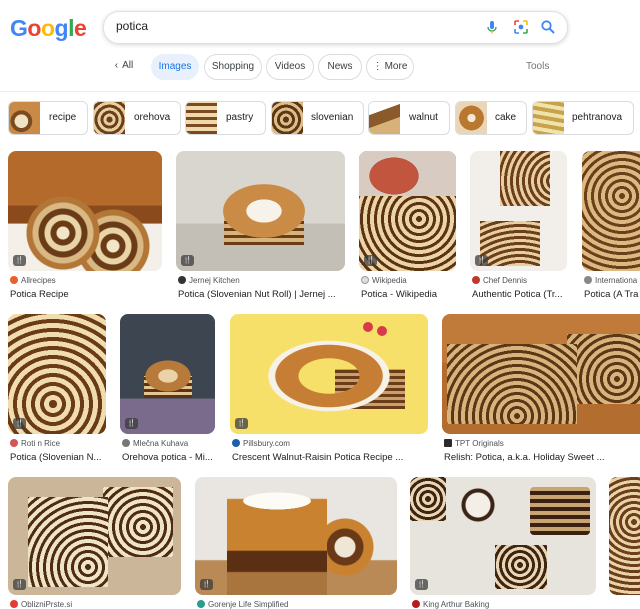  I want to click on search-box, so click(335, 27).